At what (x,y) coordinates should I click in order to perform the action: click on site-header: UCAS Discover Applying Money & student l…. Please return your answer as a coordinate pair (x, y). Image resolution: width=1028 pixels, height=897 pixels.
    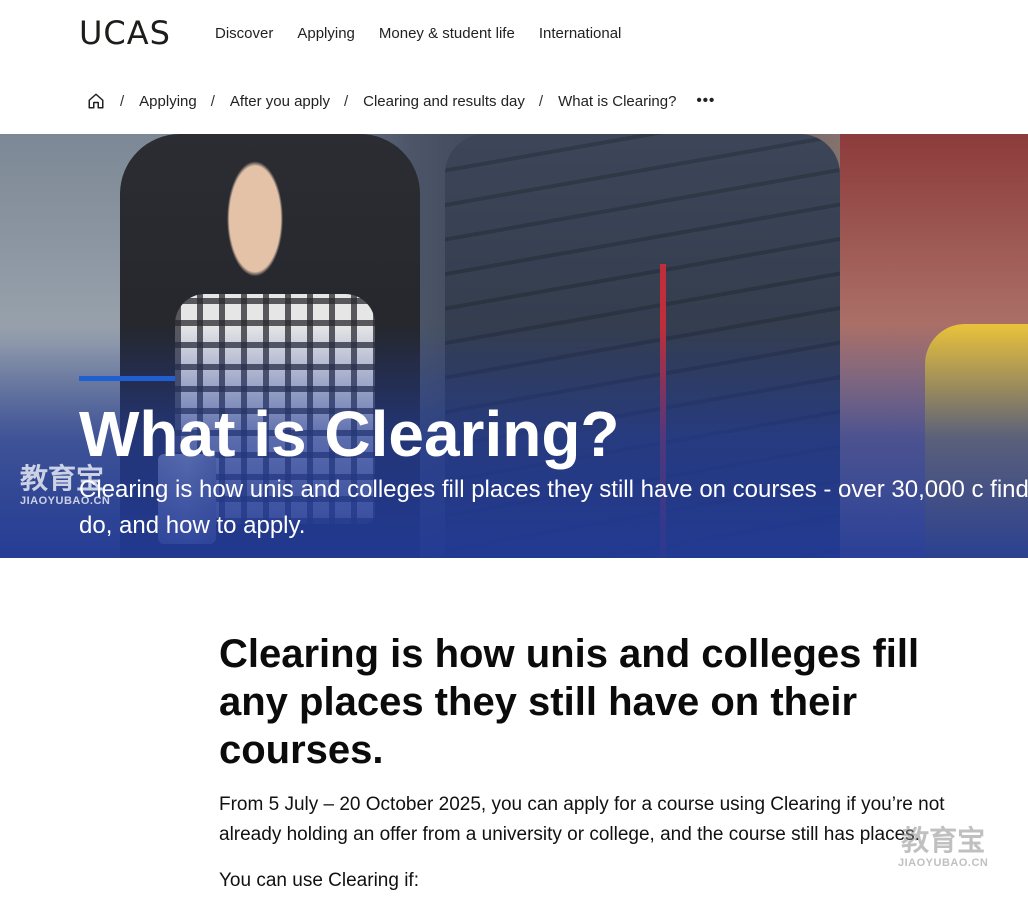
    Looking at the image, I should click on (514, 34).